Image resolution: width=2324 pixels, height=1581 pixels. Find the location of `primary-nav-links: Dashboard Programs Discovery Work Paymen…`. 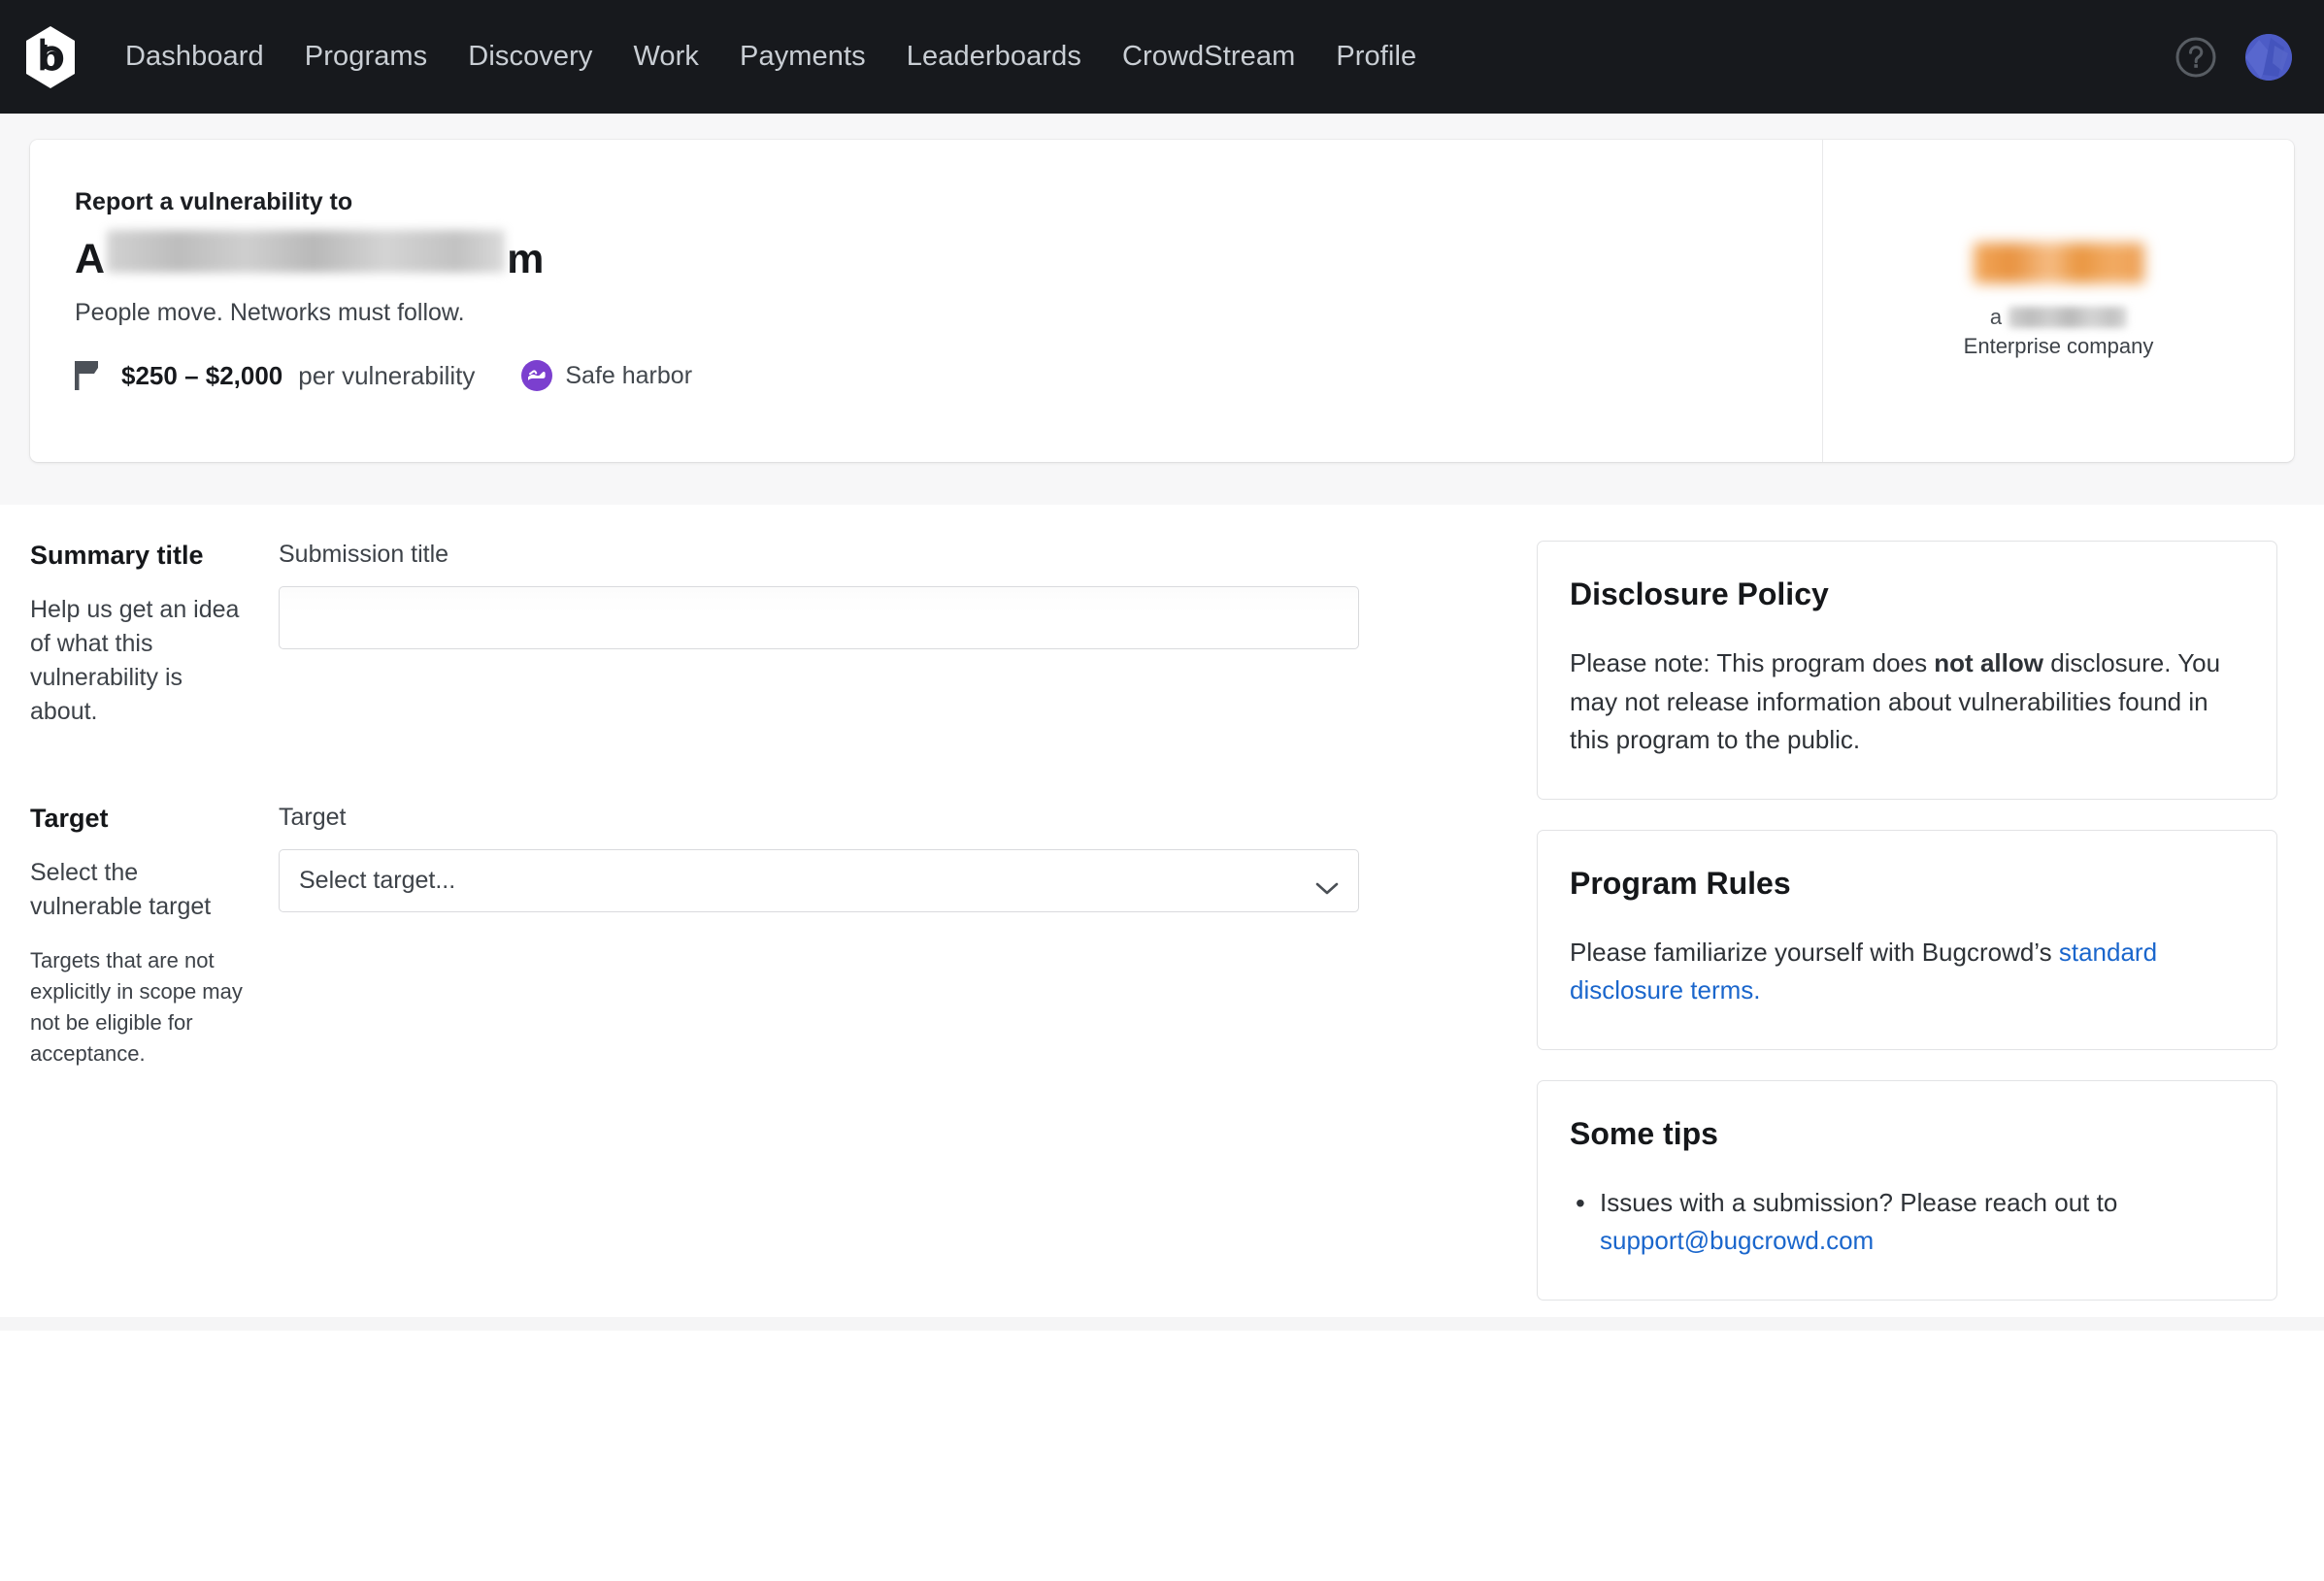

primary-nav-links: Dashboard Programs Discovery Work Paymen… is located at coordinates (771, 56).